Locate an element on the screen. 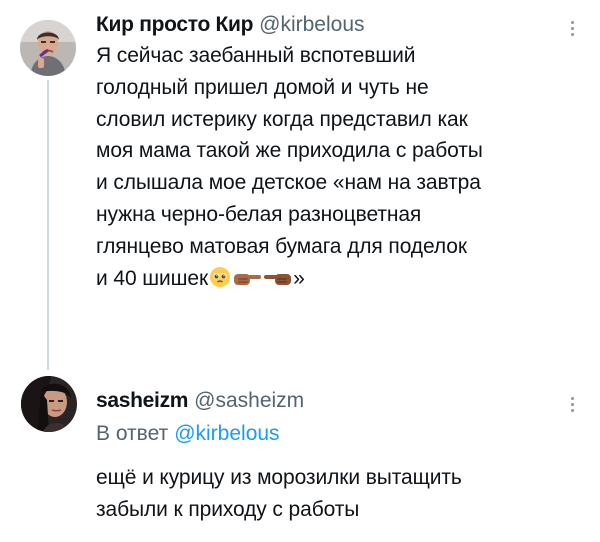  thread-line is located at coordinates (48, 225).